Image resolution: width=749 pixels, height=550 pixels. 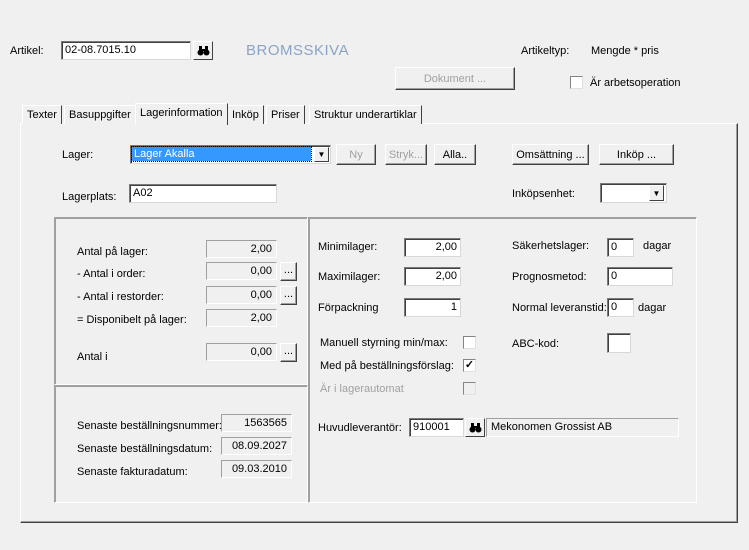 What do you see at coordinates (549, 277) in the screenshot?
I see `prognosmetod-label: Prognosmetod:` at bounding box center [549, 277].